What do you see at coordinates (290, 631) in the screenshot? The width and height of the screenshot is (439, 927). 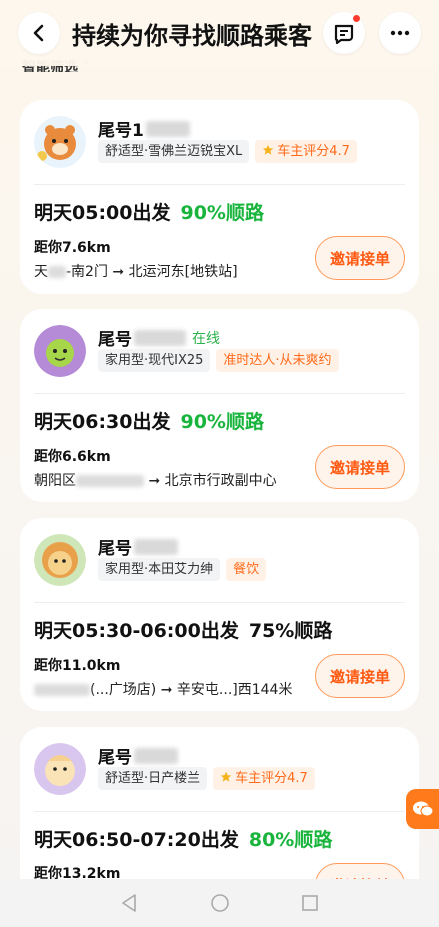 I see `match-percent: 75%顺路` at bounding box center [290, 631].